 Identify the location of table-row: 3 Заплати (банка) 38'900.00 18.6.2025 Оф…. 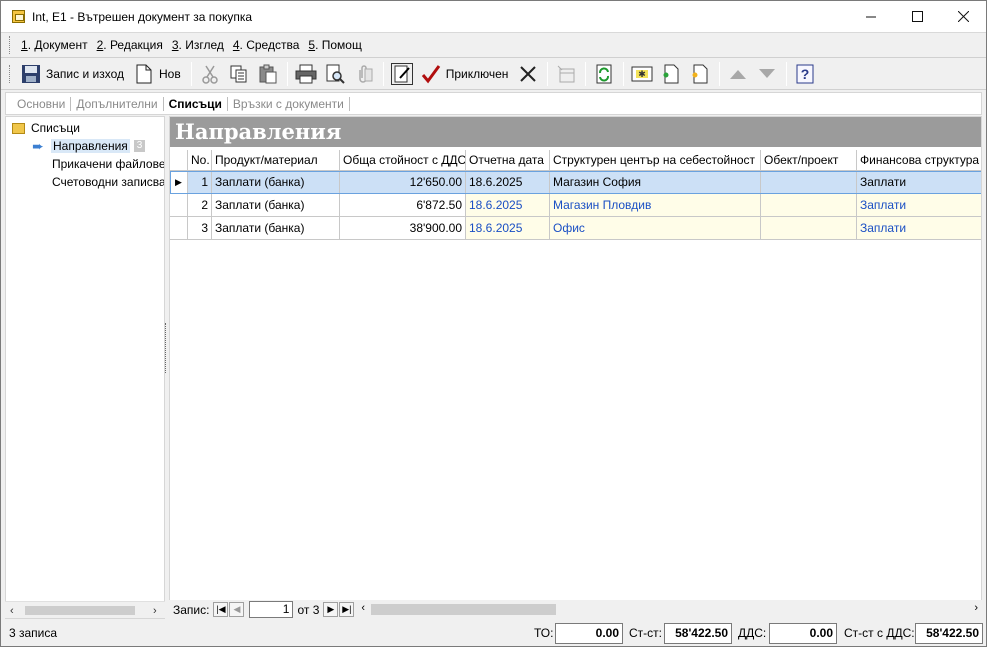
(575, 228).